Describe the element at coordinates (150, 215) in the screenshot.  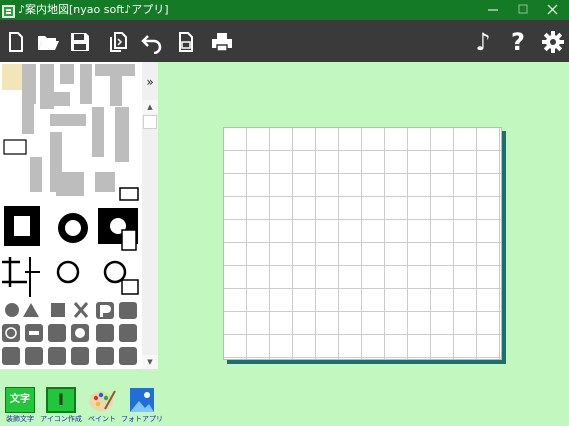
I see `palette-scrollbar: ▲ ▼` at that location.